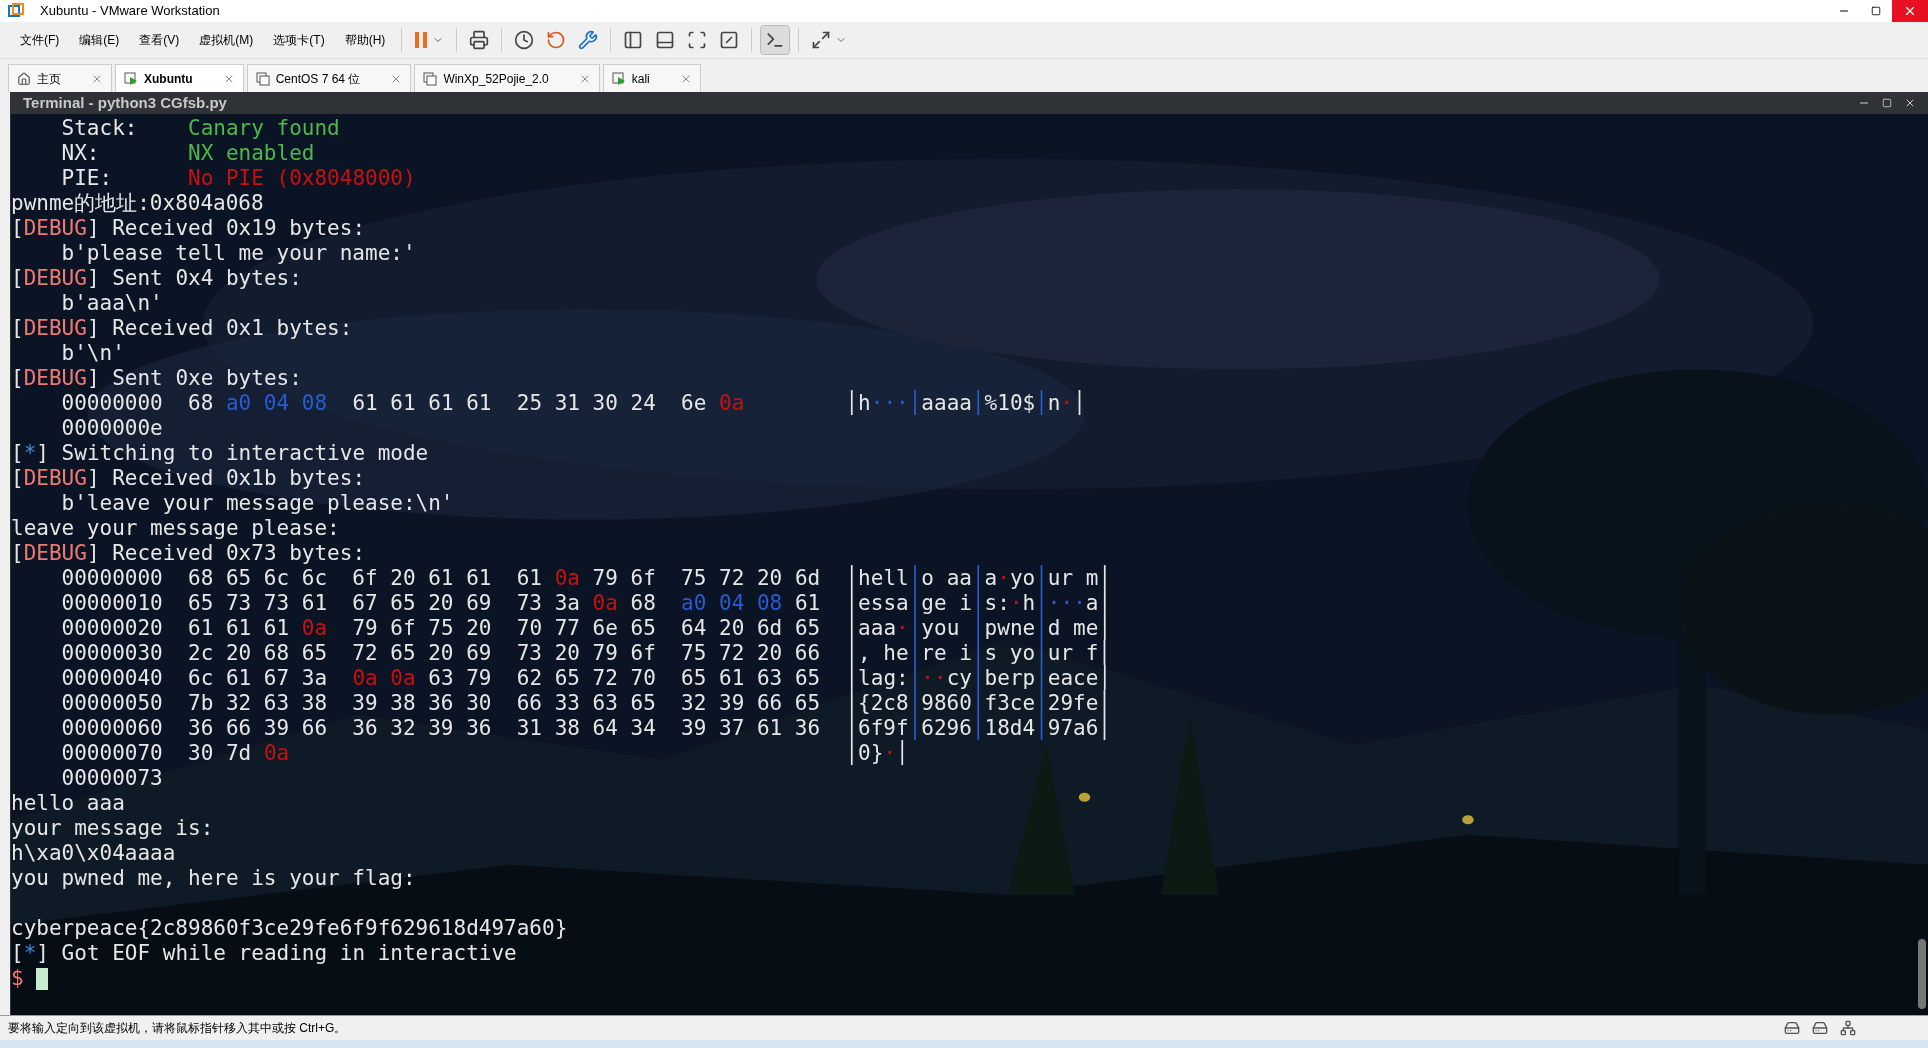  Describe the element at coordinates (220, 453) in the screenshot. I see `terminal-line: [*] Switching to interactive mode` at that location.